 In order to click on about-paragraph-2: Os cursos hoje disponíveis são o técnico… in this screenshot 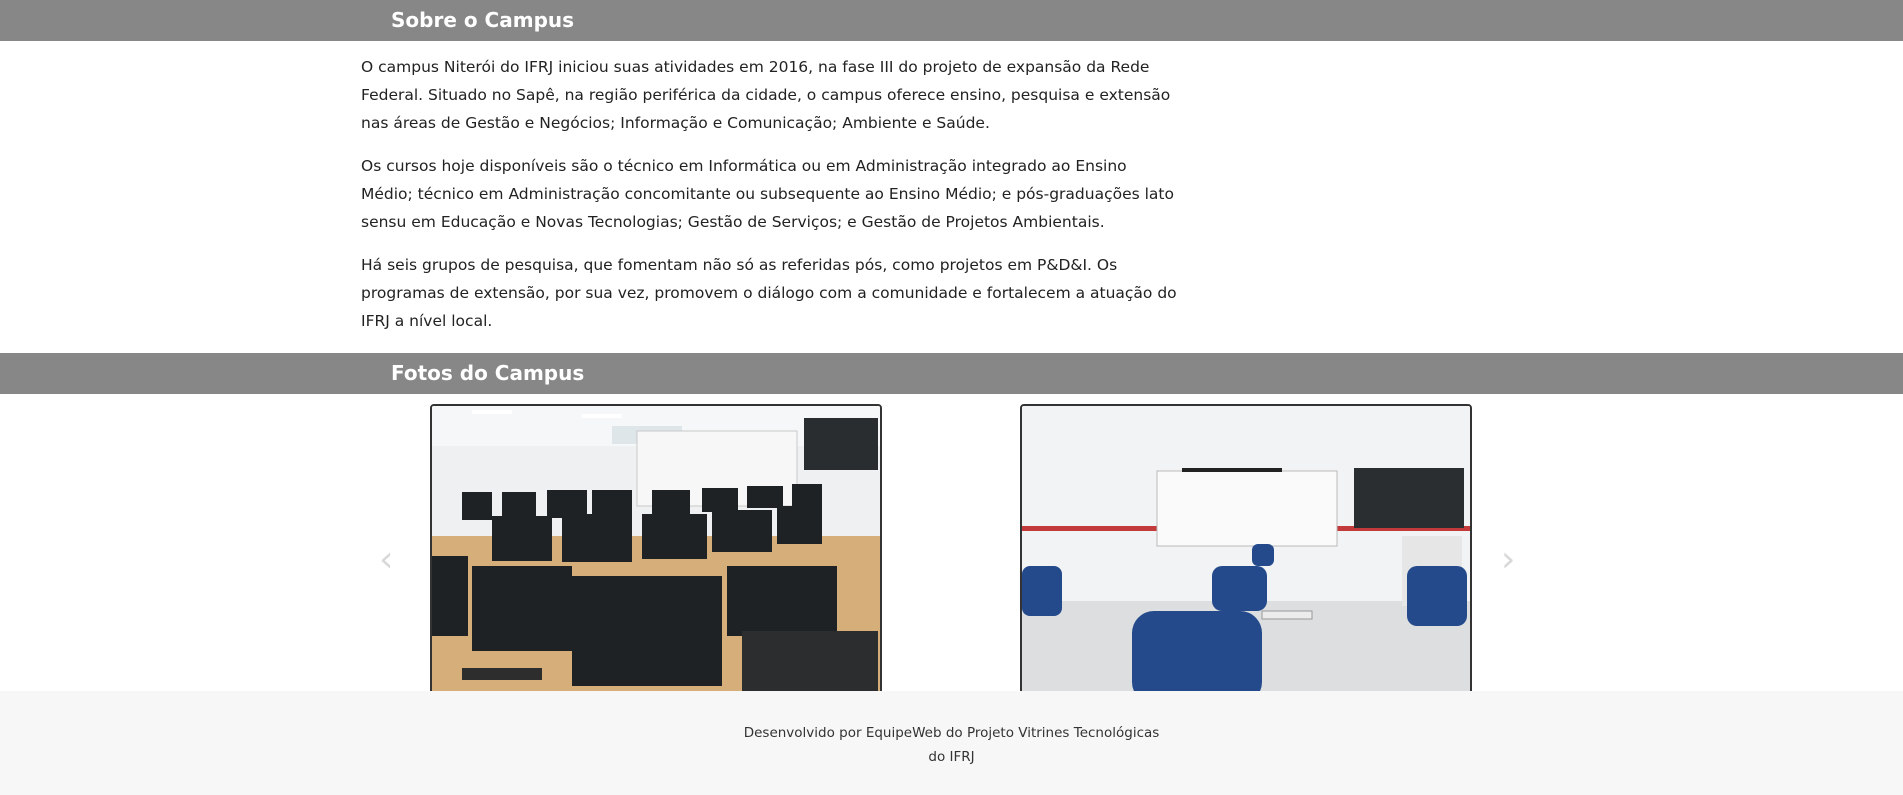, I will do `click(767, 194)`.